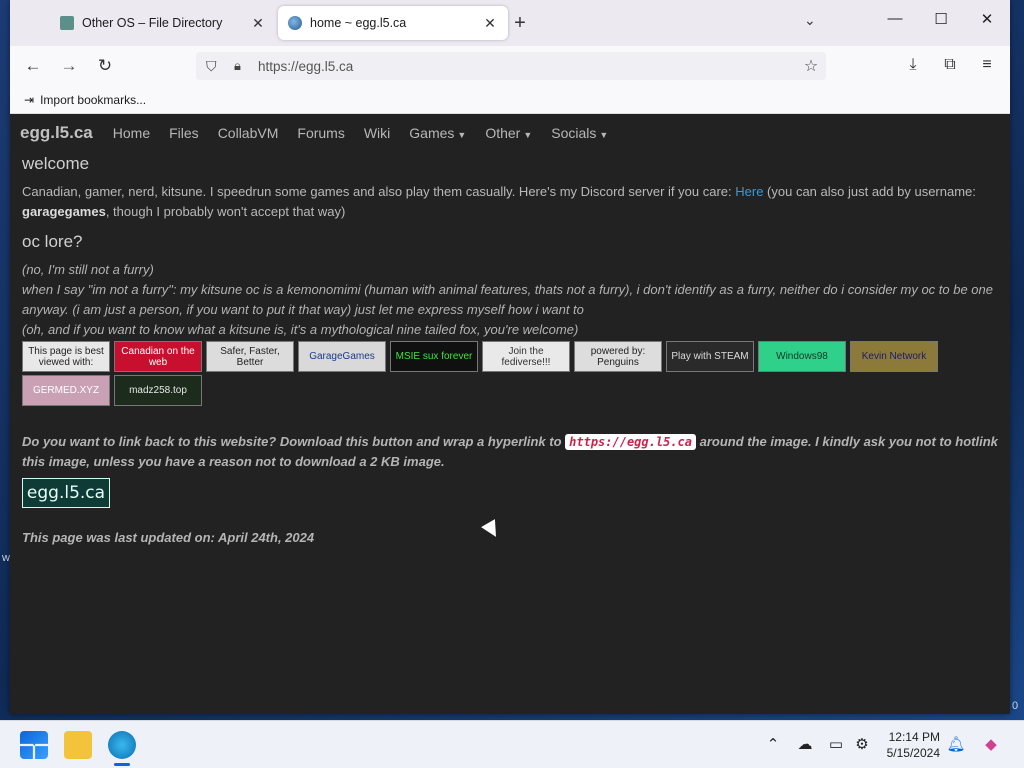  Describe the element at coordinates (810, 20) in the screenshot. I see `list-all-tabs-button: ⌄` at that location.